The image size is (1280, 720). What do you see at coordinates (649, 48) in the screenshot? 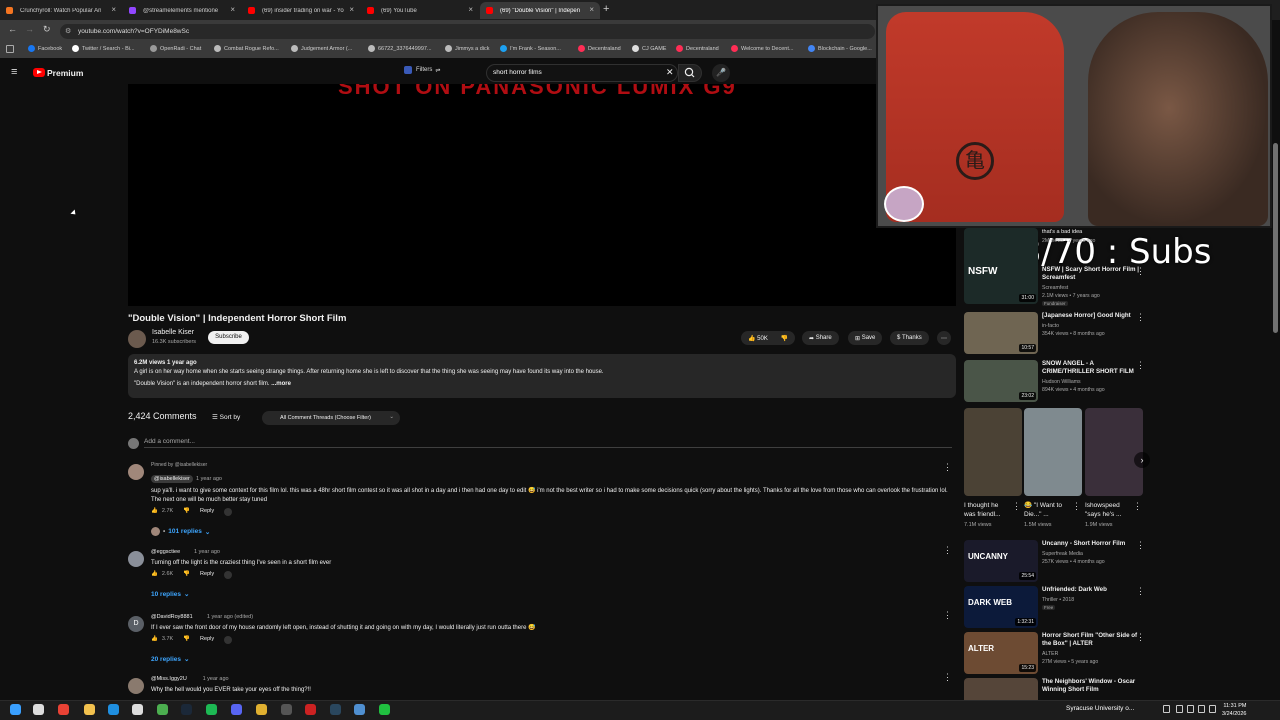
I see `bookmark-item: CJ GAME` at bounding box center [649, 48].